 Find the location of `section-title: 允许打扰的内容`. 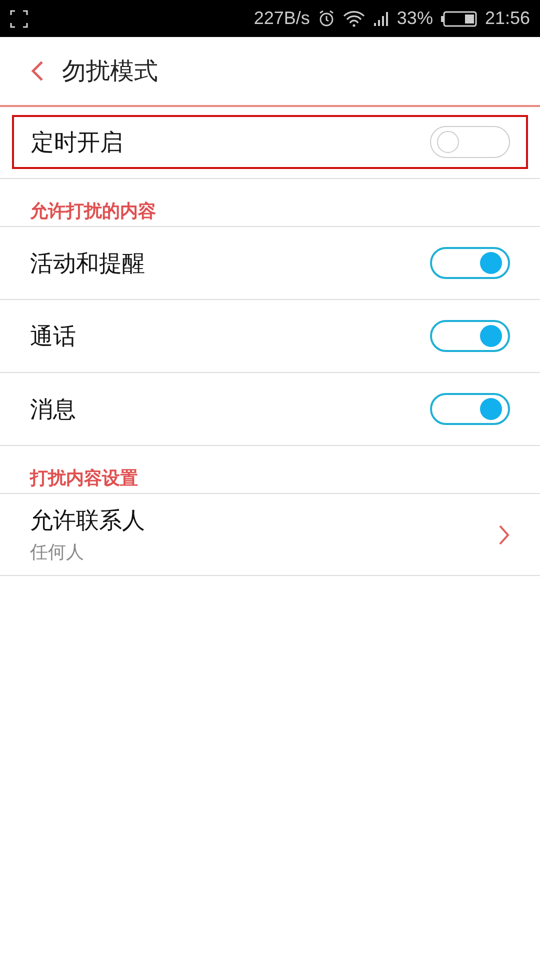

section-title: 允许打扰的内容 is located at coordinates (93, 212).